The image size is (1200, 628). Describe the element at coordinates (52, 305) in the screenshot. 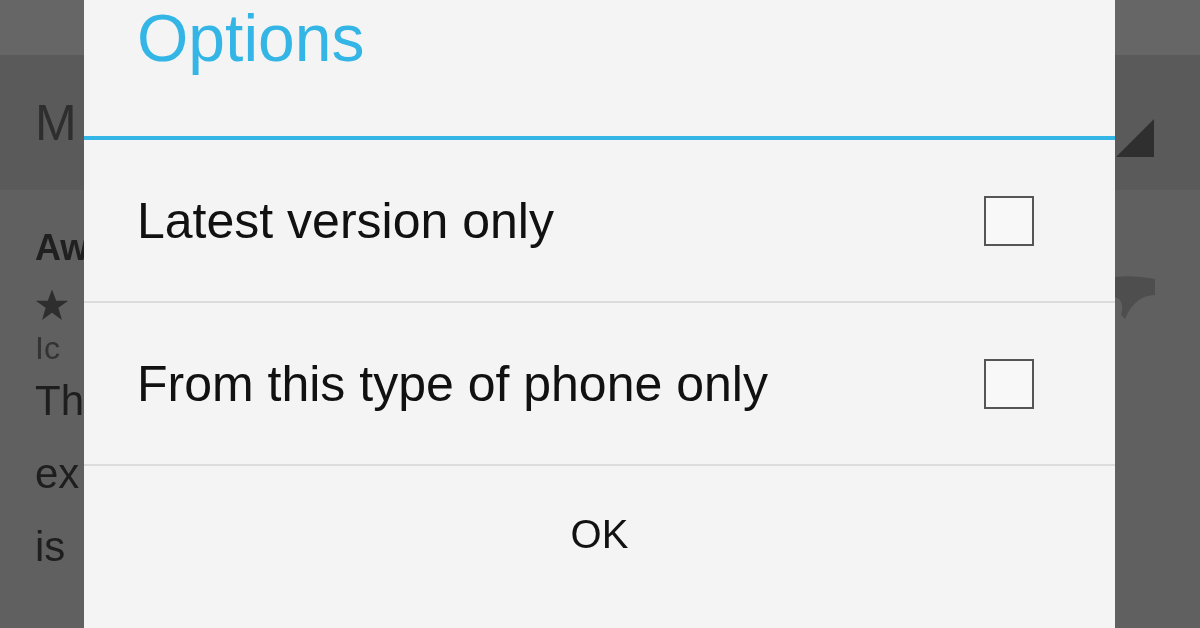

I see `star-icon` at that location.